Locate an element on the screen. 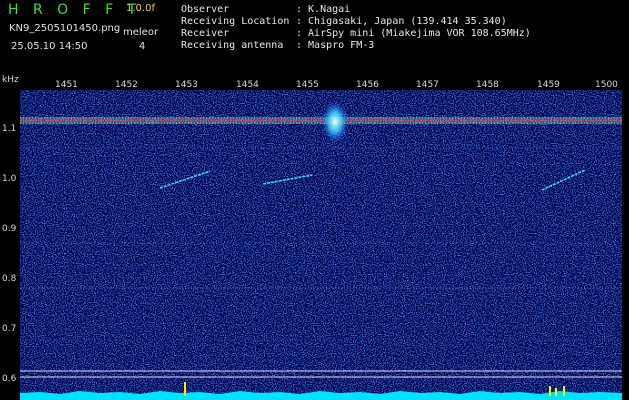  location-label: Receiving Location is located at coordinates (235, 21).